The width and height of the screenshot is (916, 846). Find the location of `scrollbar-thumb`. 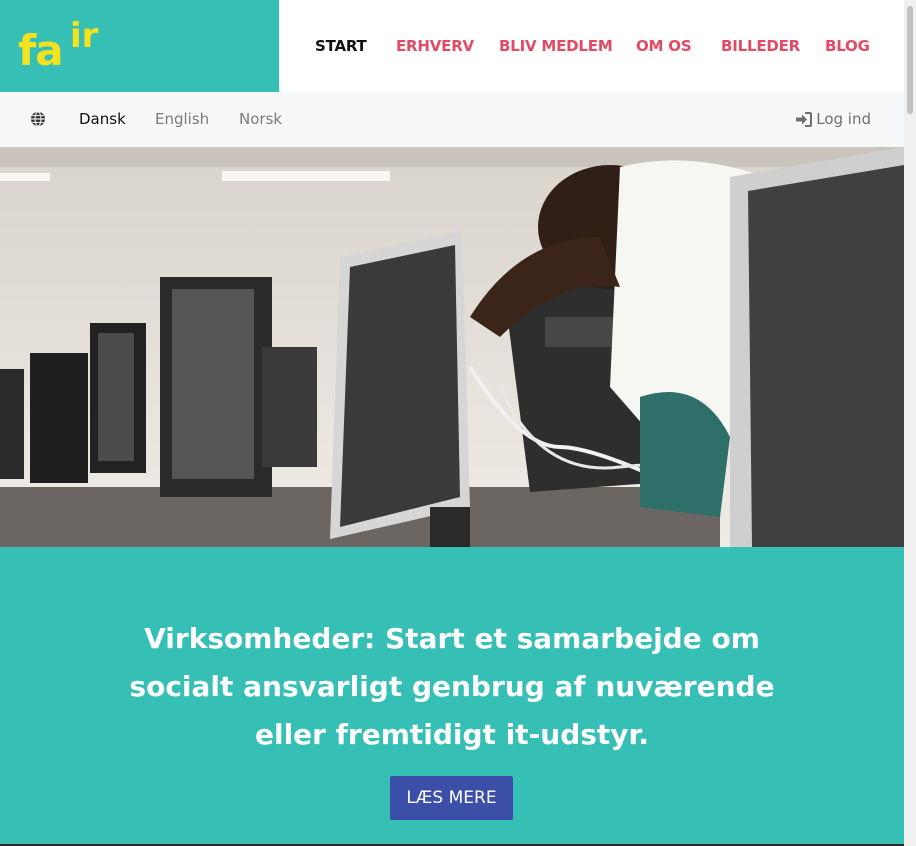

scrollbar-thumb is located at coordinates (910, 60).